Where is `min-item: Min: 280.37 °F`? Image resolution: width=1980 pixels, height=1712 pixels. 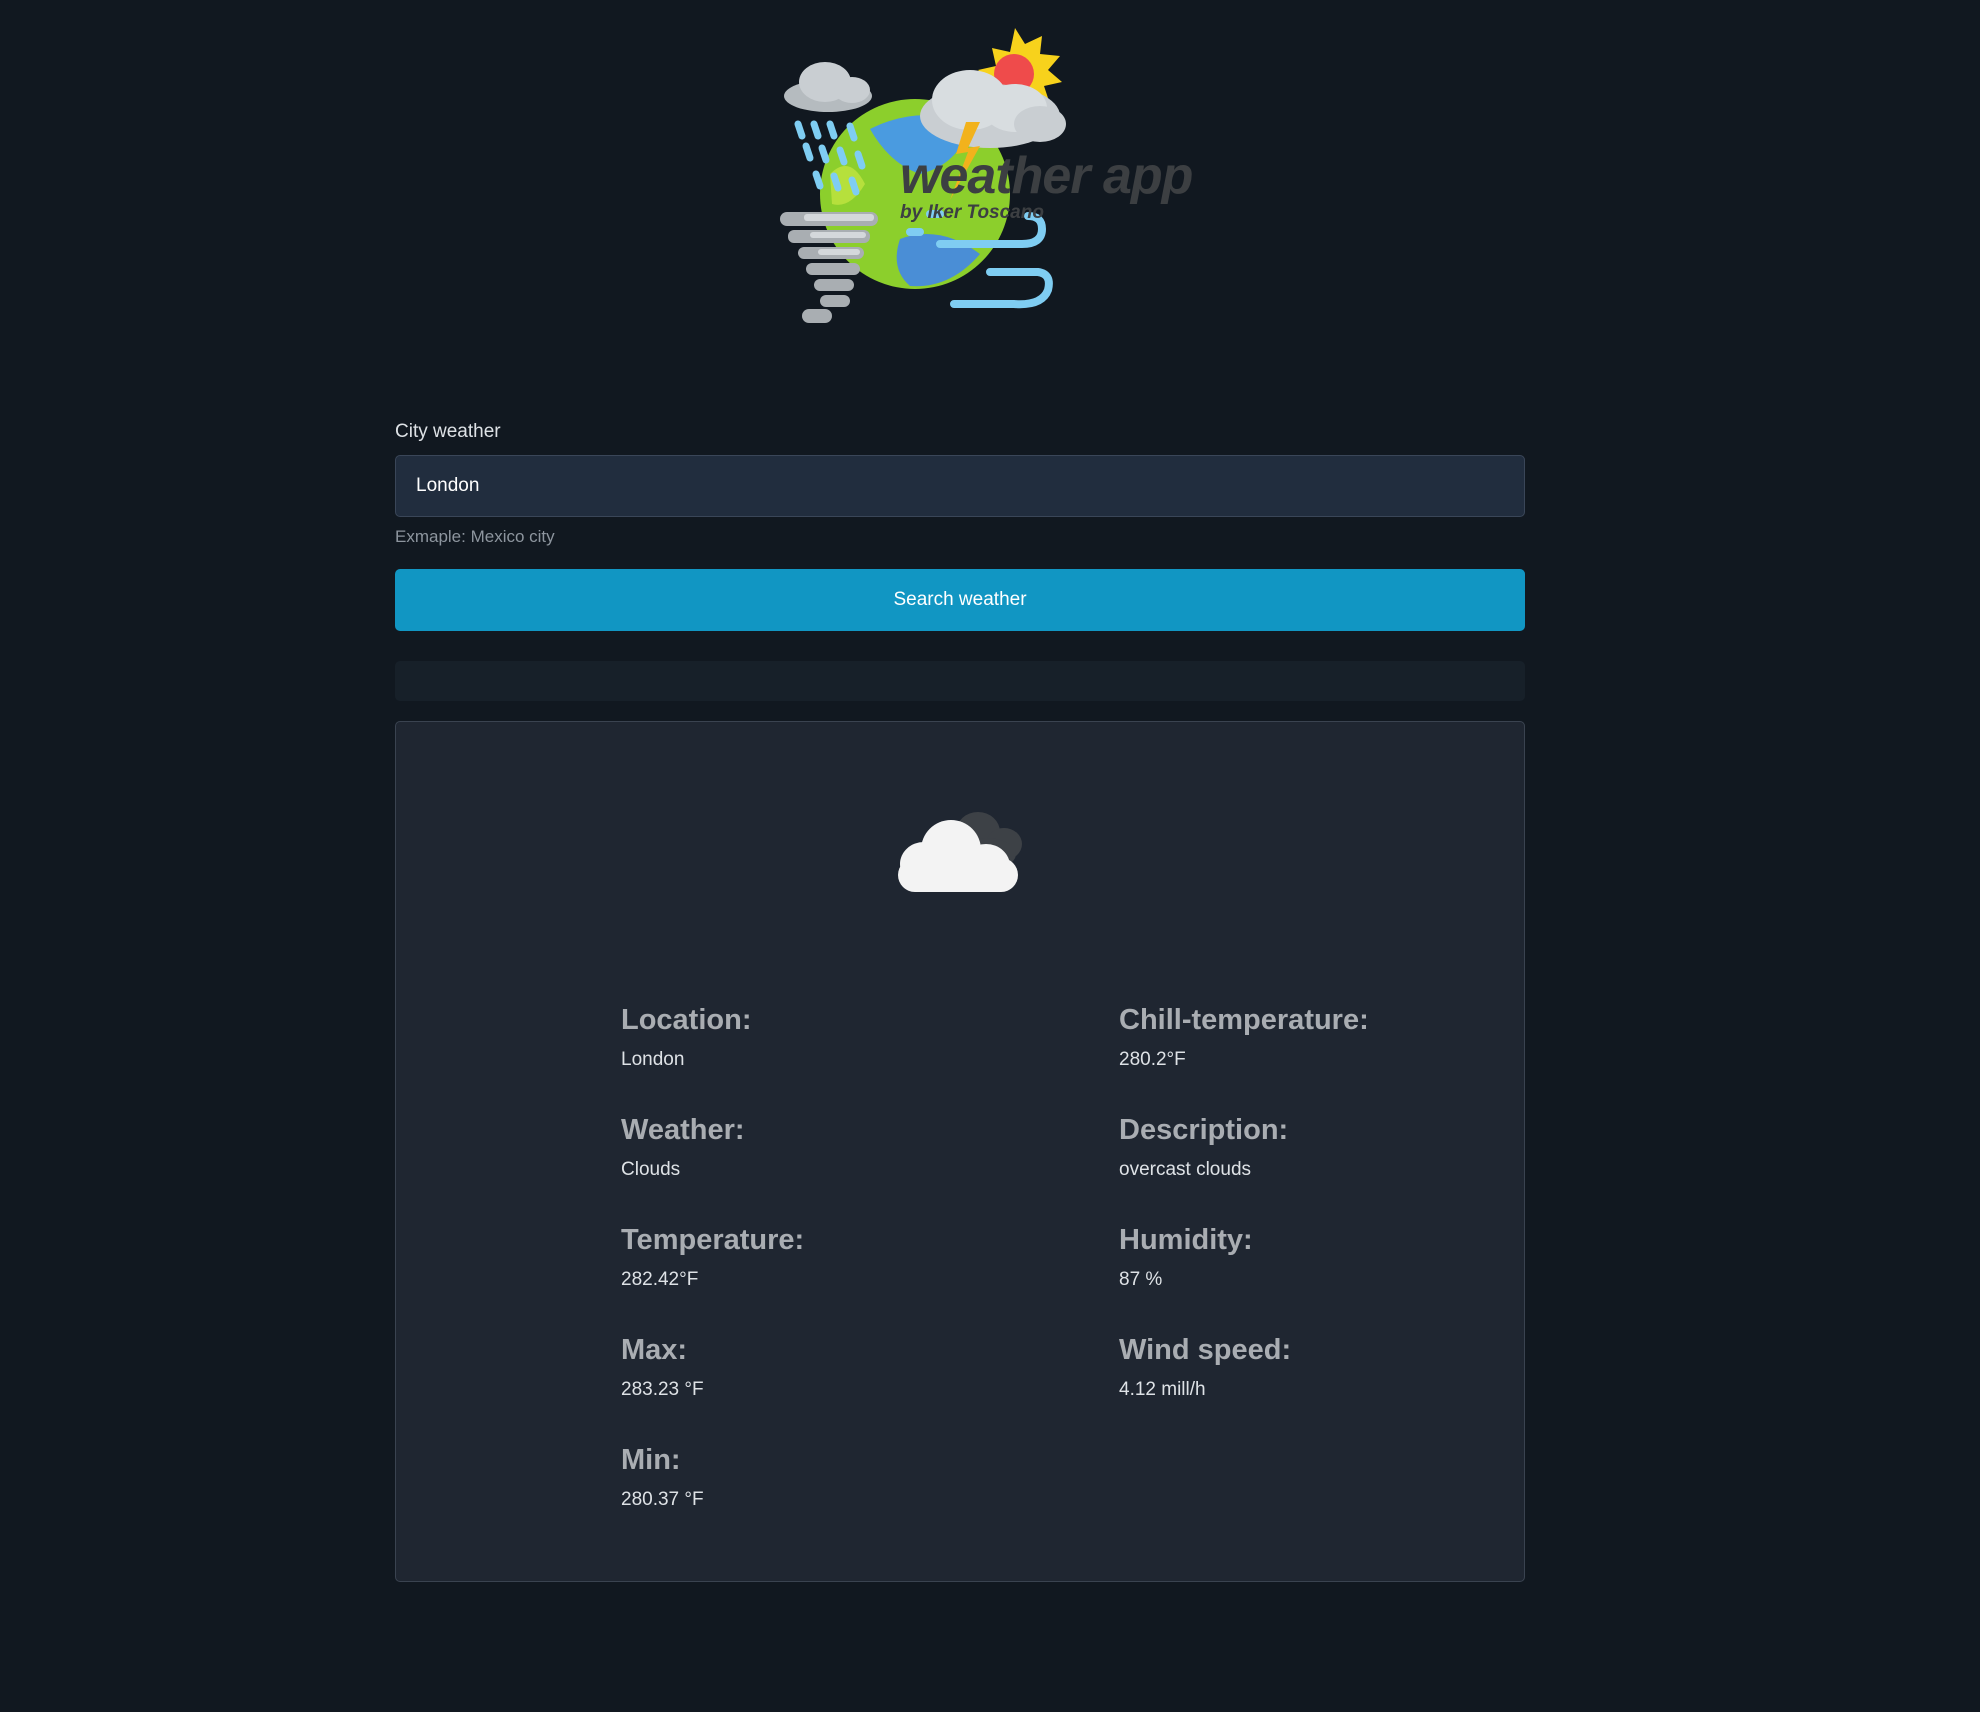
min-item: Min: 280.37 °F is located at coordinates (801, 1497).